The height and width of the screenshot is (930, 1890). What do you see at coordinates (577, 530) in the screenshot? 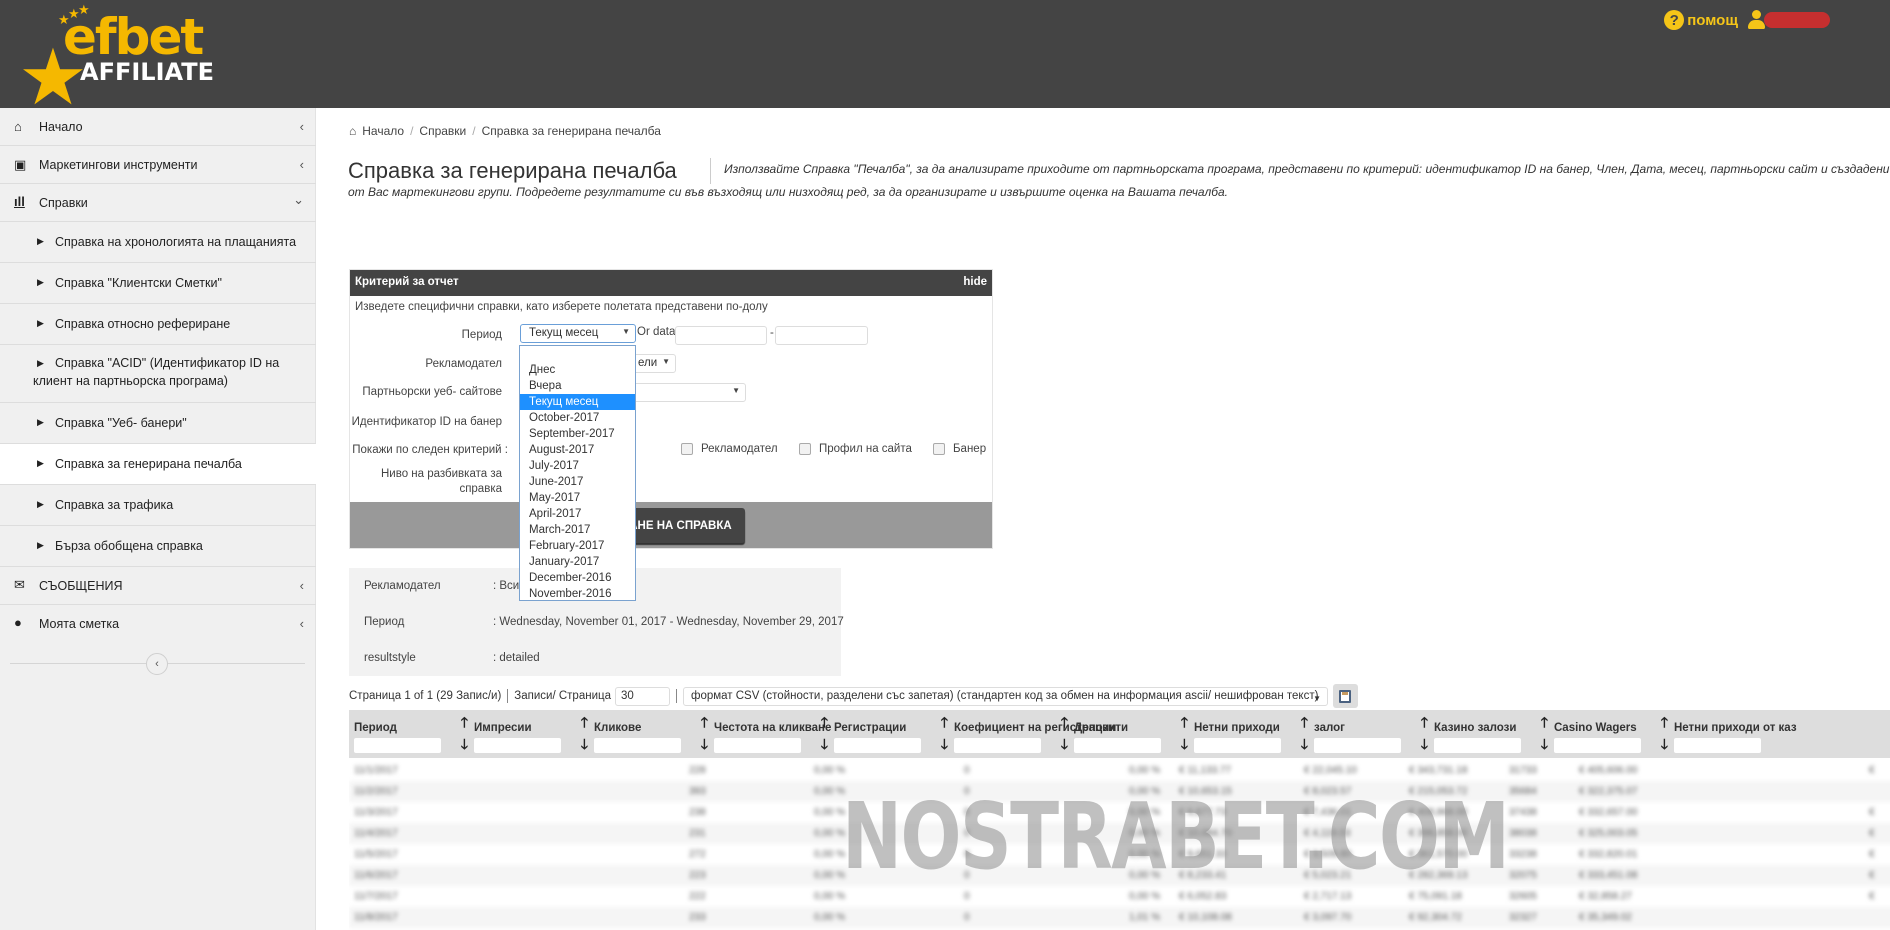
I see `period-option: March-2017` at bounding box center [577, 530].